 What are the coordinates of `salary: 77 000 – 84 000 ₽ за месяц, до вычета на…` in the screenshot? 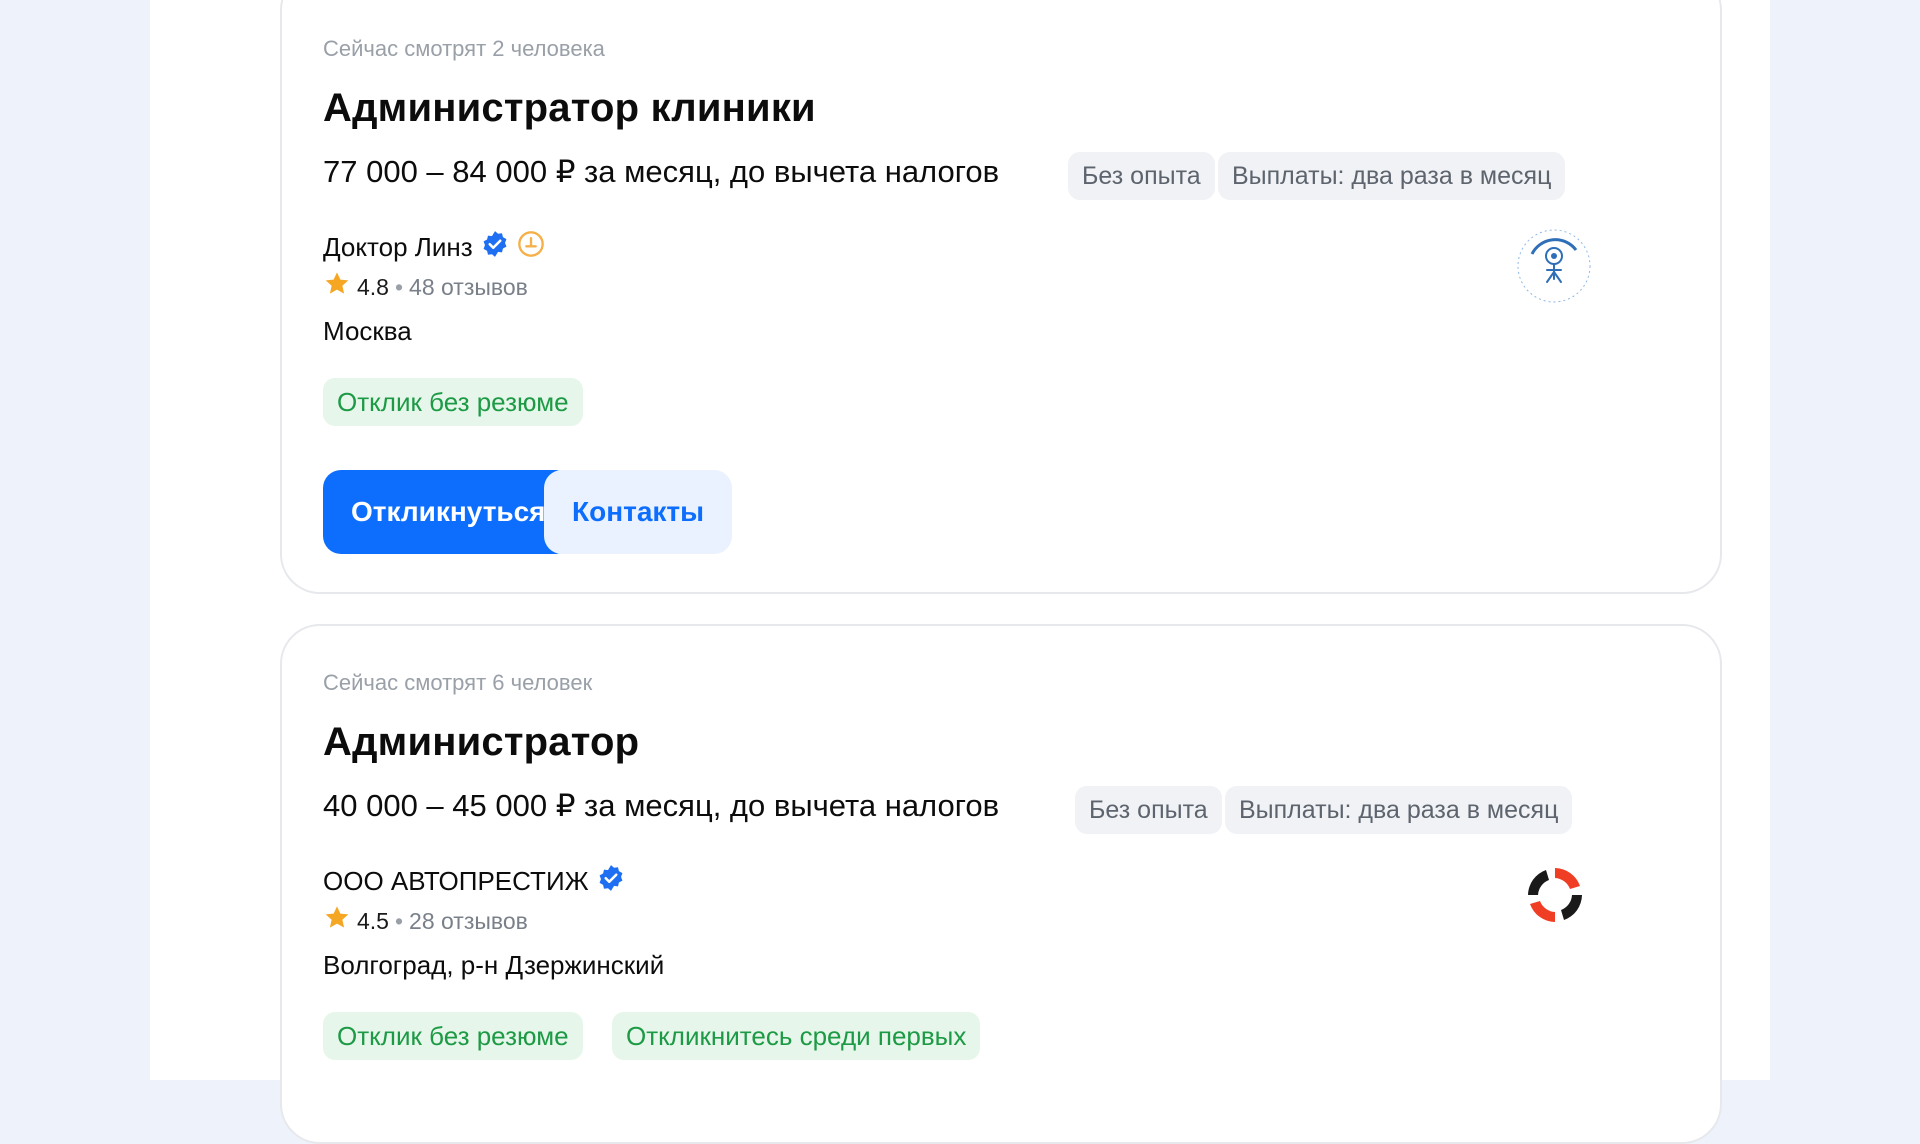 It's located at (661, 171).